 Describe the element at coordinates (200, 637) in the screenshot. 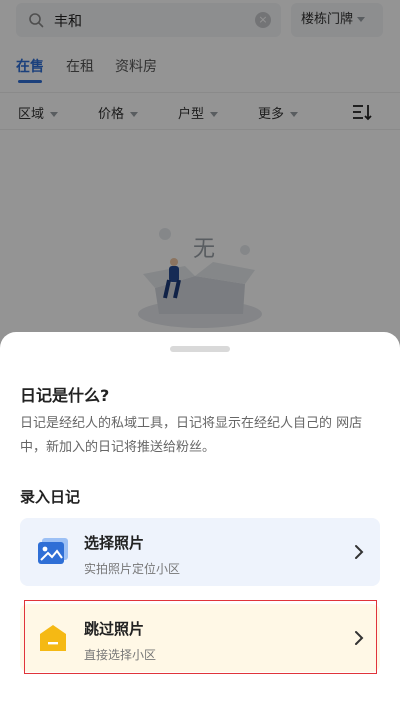

I see `highlight-box` at that location.